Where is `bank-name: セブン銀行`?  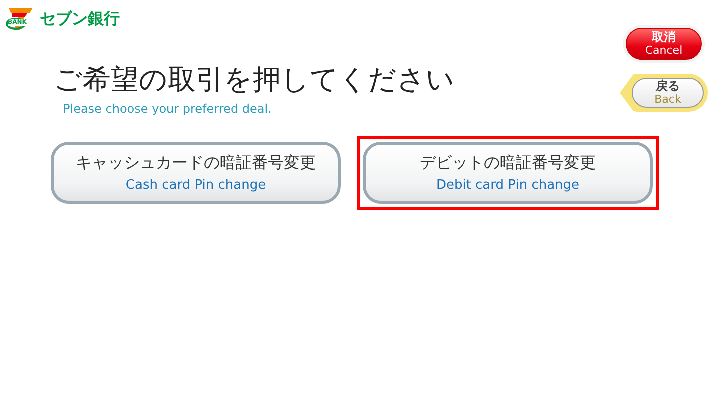
bank-name: セブン銀行 is located at coordinates (80, 19).